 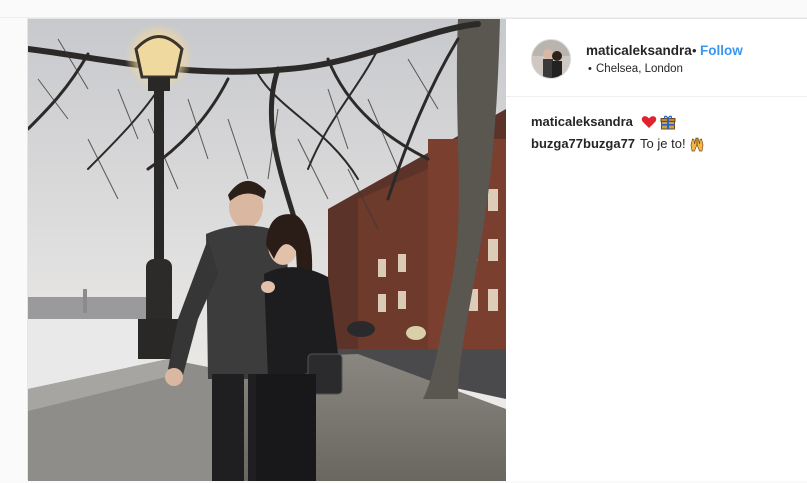 I want to click on user-avatar, so click(x=551, y=59).